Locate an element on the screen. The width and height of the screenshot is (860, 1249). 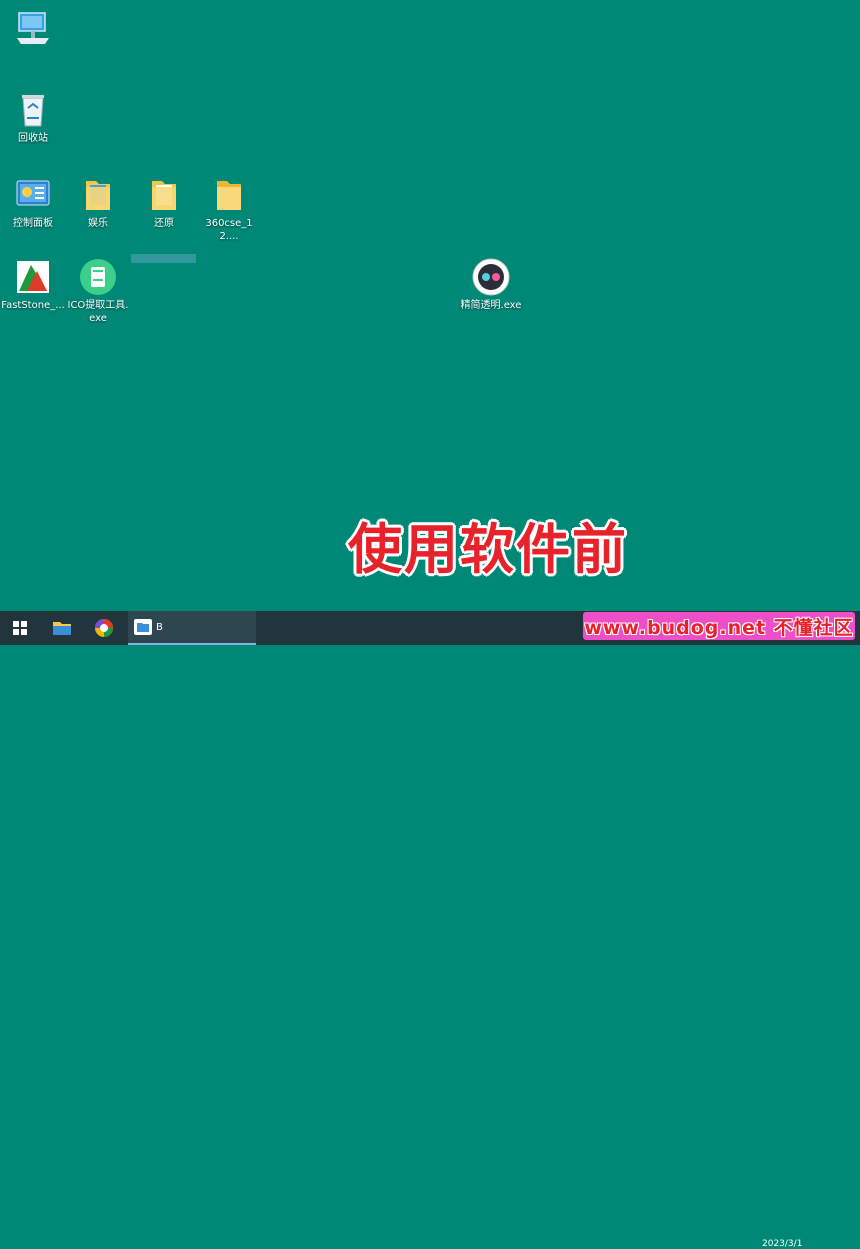
desktop-icon-restore-folder: 还原 is located at coordinates (164, 202).